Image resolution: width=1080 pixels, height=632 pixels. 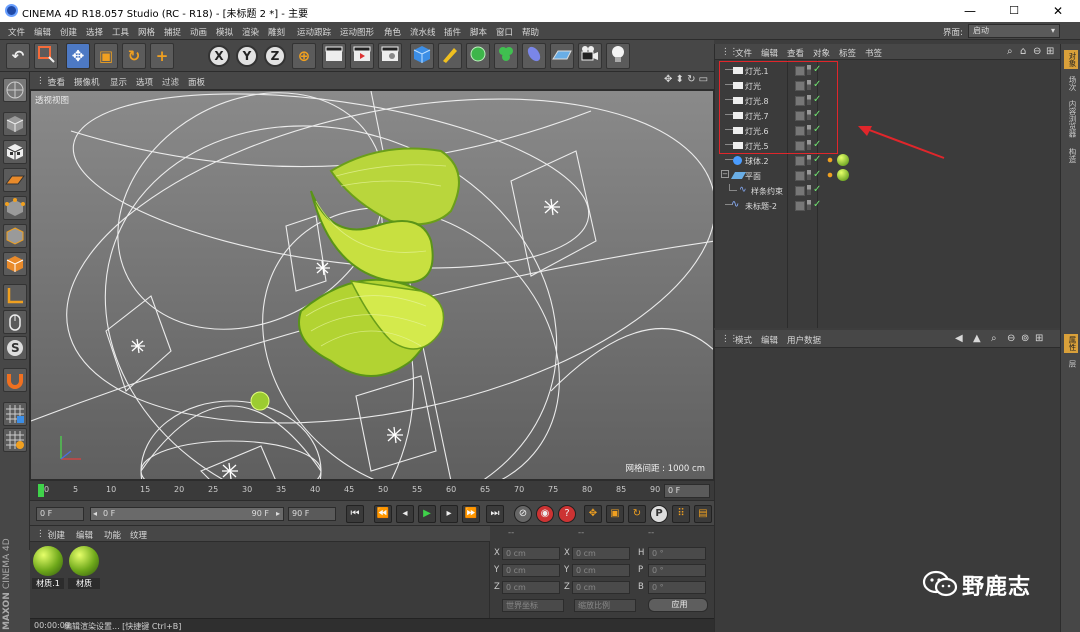 What do you see at coordinates (84, 535) in the screenshot?
I see `material-menu-edit: 编辑` at bounding box center [84, 535].